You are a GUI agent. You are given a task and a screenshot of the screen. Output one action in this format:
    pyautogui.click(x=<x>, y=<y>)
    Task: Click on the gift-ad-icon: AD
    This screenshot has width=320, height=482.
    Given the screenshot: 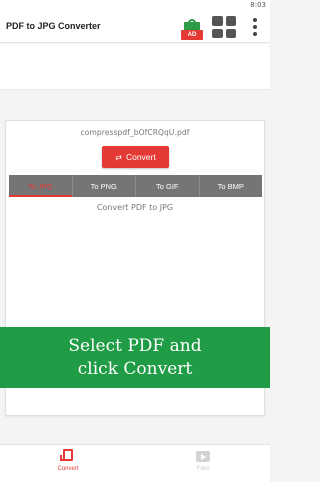 What is the action you would take?
    pyautogui.click(x=192, y=29)
    